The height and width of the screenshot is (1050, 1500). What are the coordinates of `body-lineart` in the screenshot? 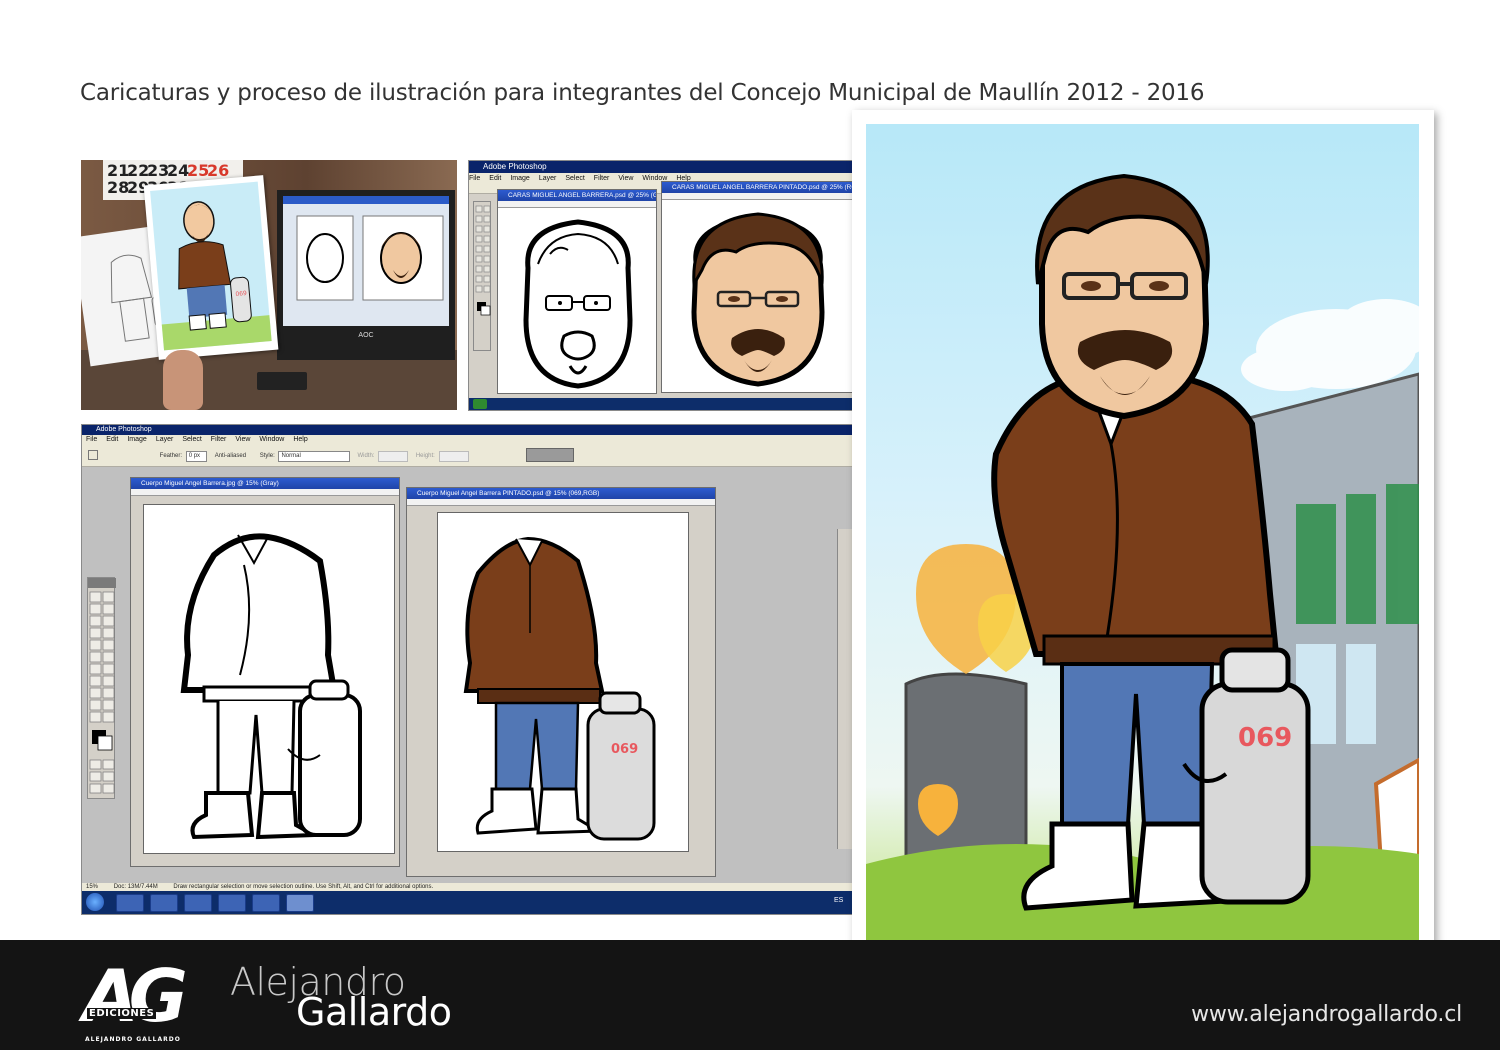 It's located at (271, 686).